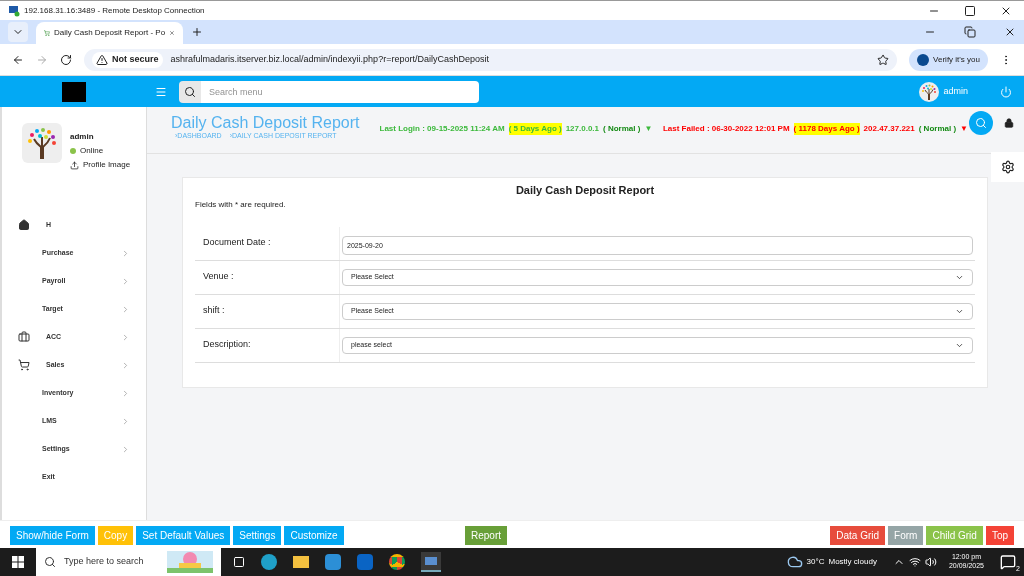 The image size is (1024, 576). Describe the element at coordinates (128, 562) in the screenshot. I see `taskbar-search-field: Type here to search` at that location.